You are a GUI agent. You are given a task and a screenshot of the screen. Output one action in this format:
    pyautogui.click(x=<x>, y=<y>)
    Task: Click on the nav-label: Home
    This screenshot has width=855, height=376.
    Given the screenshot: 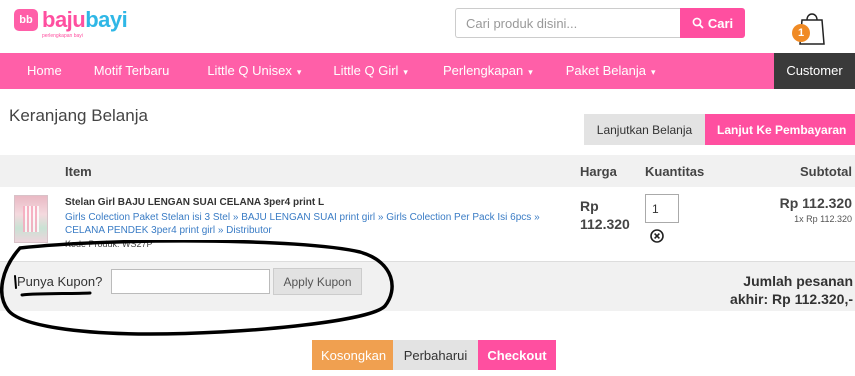 What is the action you would take?
    pyautogui.click(x=44, y=70)
    